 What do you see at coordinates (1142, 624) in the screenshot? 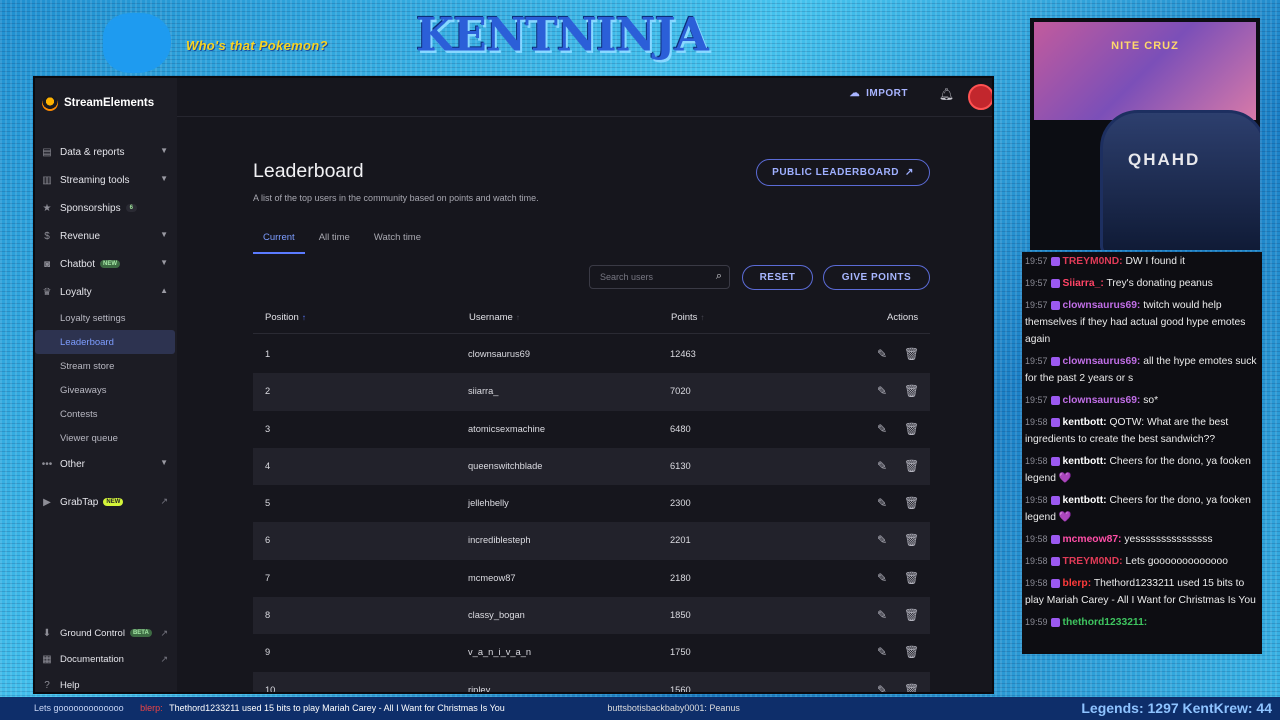
I see `chat-message: 19:59 thethord1233211:` at bounding box center [1142, 624].